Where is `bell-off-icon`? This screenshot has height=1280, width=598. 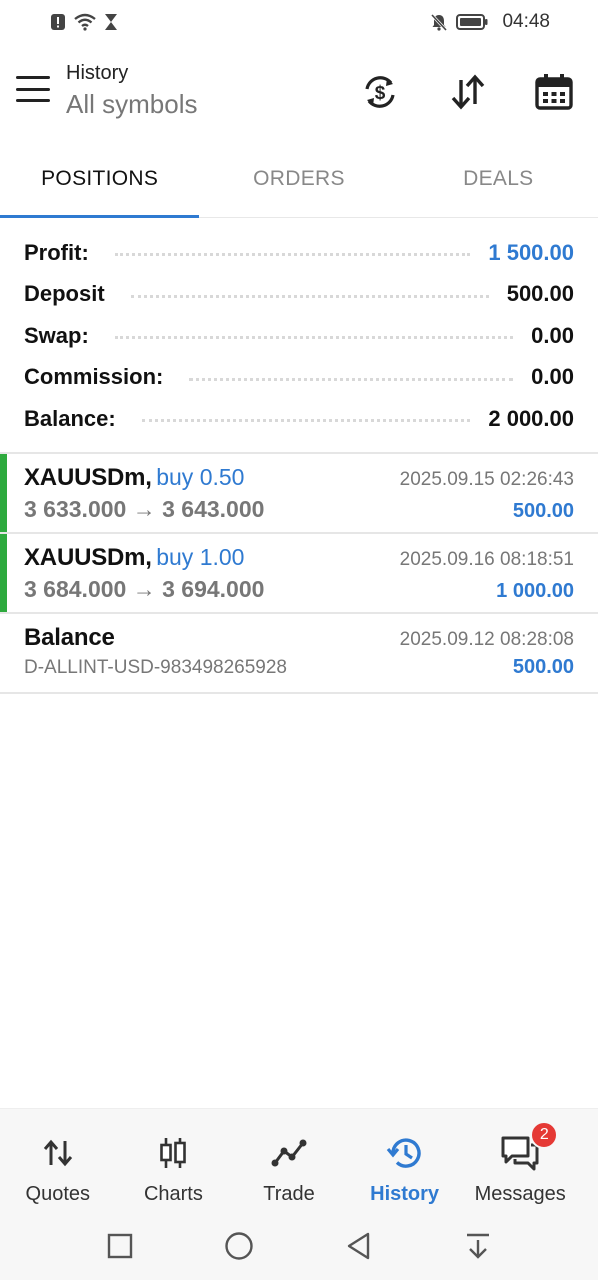
bell-off-icon is located at coordinates (439, 22).